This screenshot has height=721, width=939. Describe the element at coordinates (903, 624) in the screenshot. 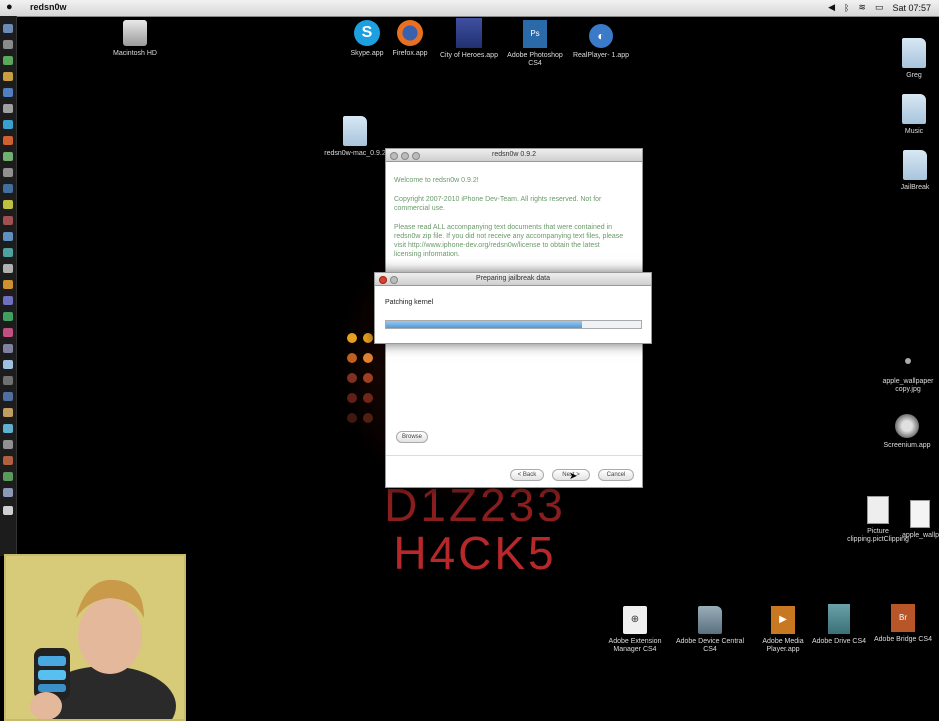

I see `desktop-adobe-bridge: Br Adobe Bridge CS4` at that location.